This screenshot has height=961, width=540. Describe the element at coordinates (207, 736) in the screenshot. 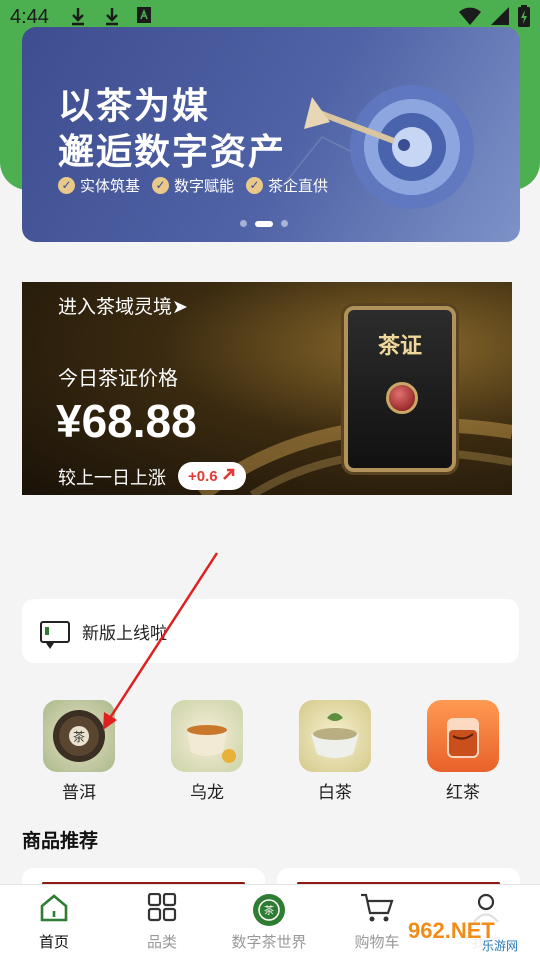

I see `oolong-tea-icon` at that location.